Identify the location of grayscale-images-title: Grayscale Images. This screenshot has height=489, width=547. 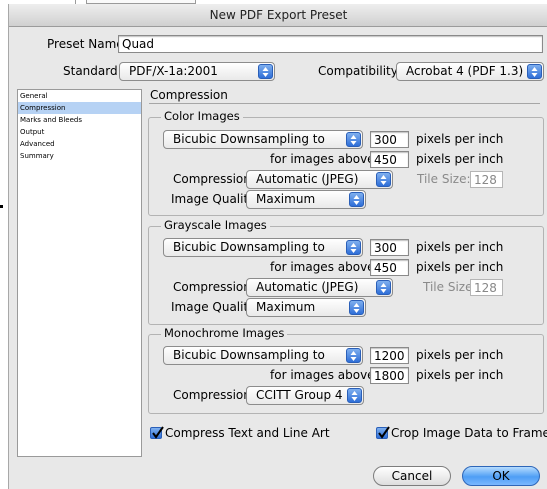
(215, 225).